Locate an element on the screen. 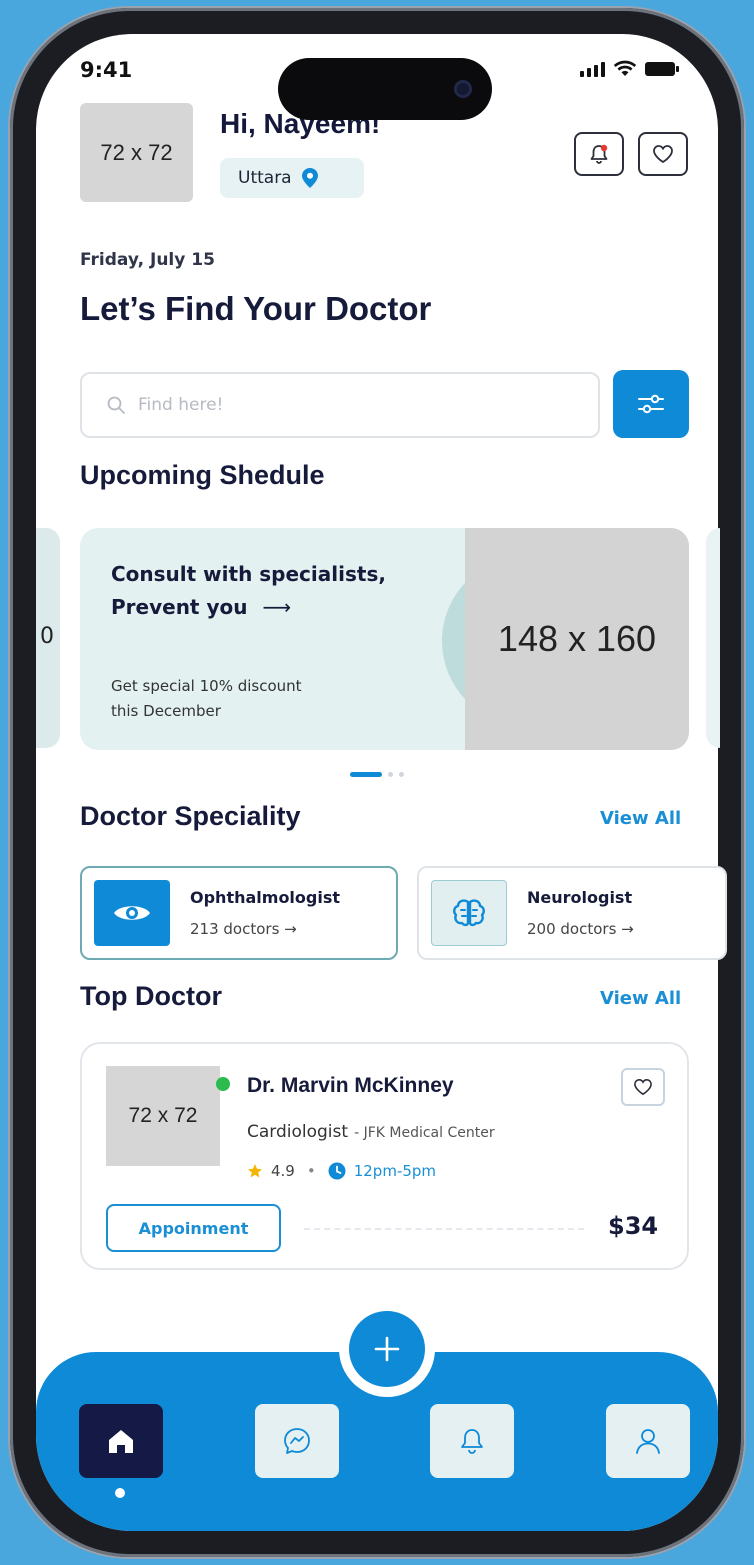 This screenshot has height=1565, width=754. location-label: Uttara is located at coordinates (265, 178).